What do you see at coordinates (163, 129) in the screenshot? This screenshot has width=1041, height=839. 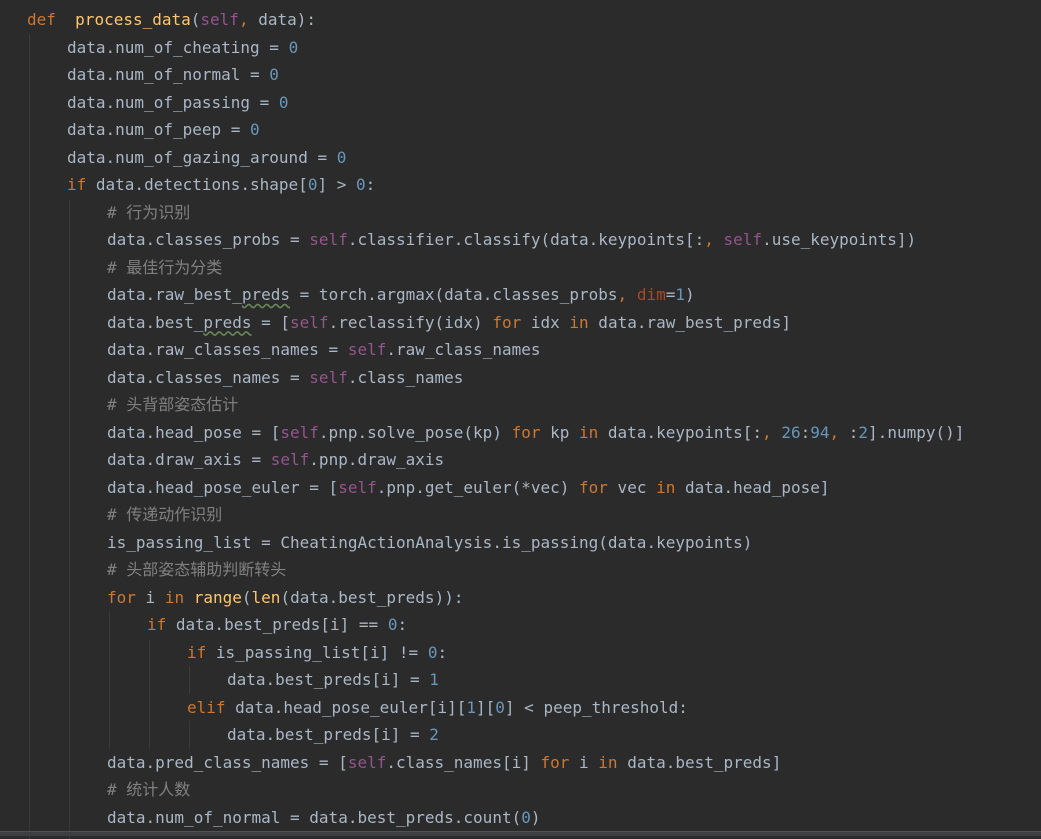 I see `code-line: data.num_of_peep = 0` at bounding box center [163, 129].